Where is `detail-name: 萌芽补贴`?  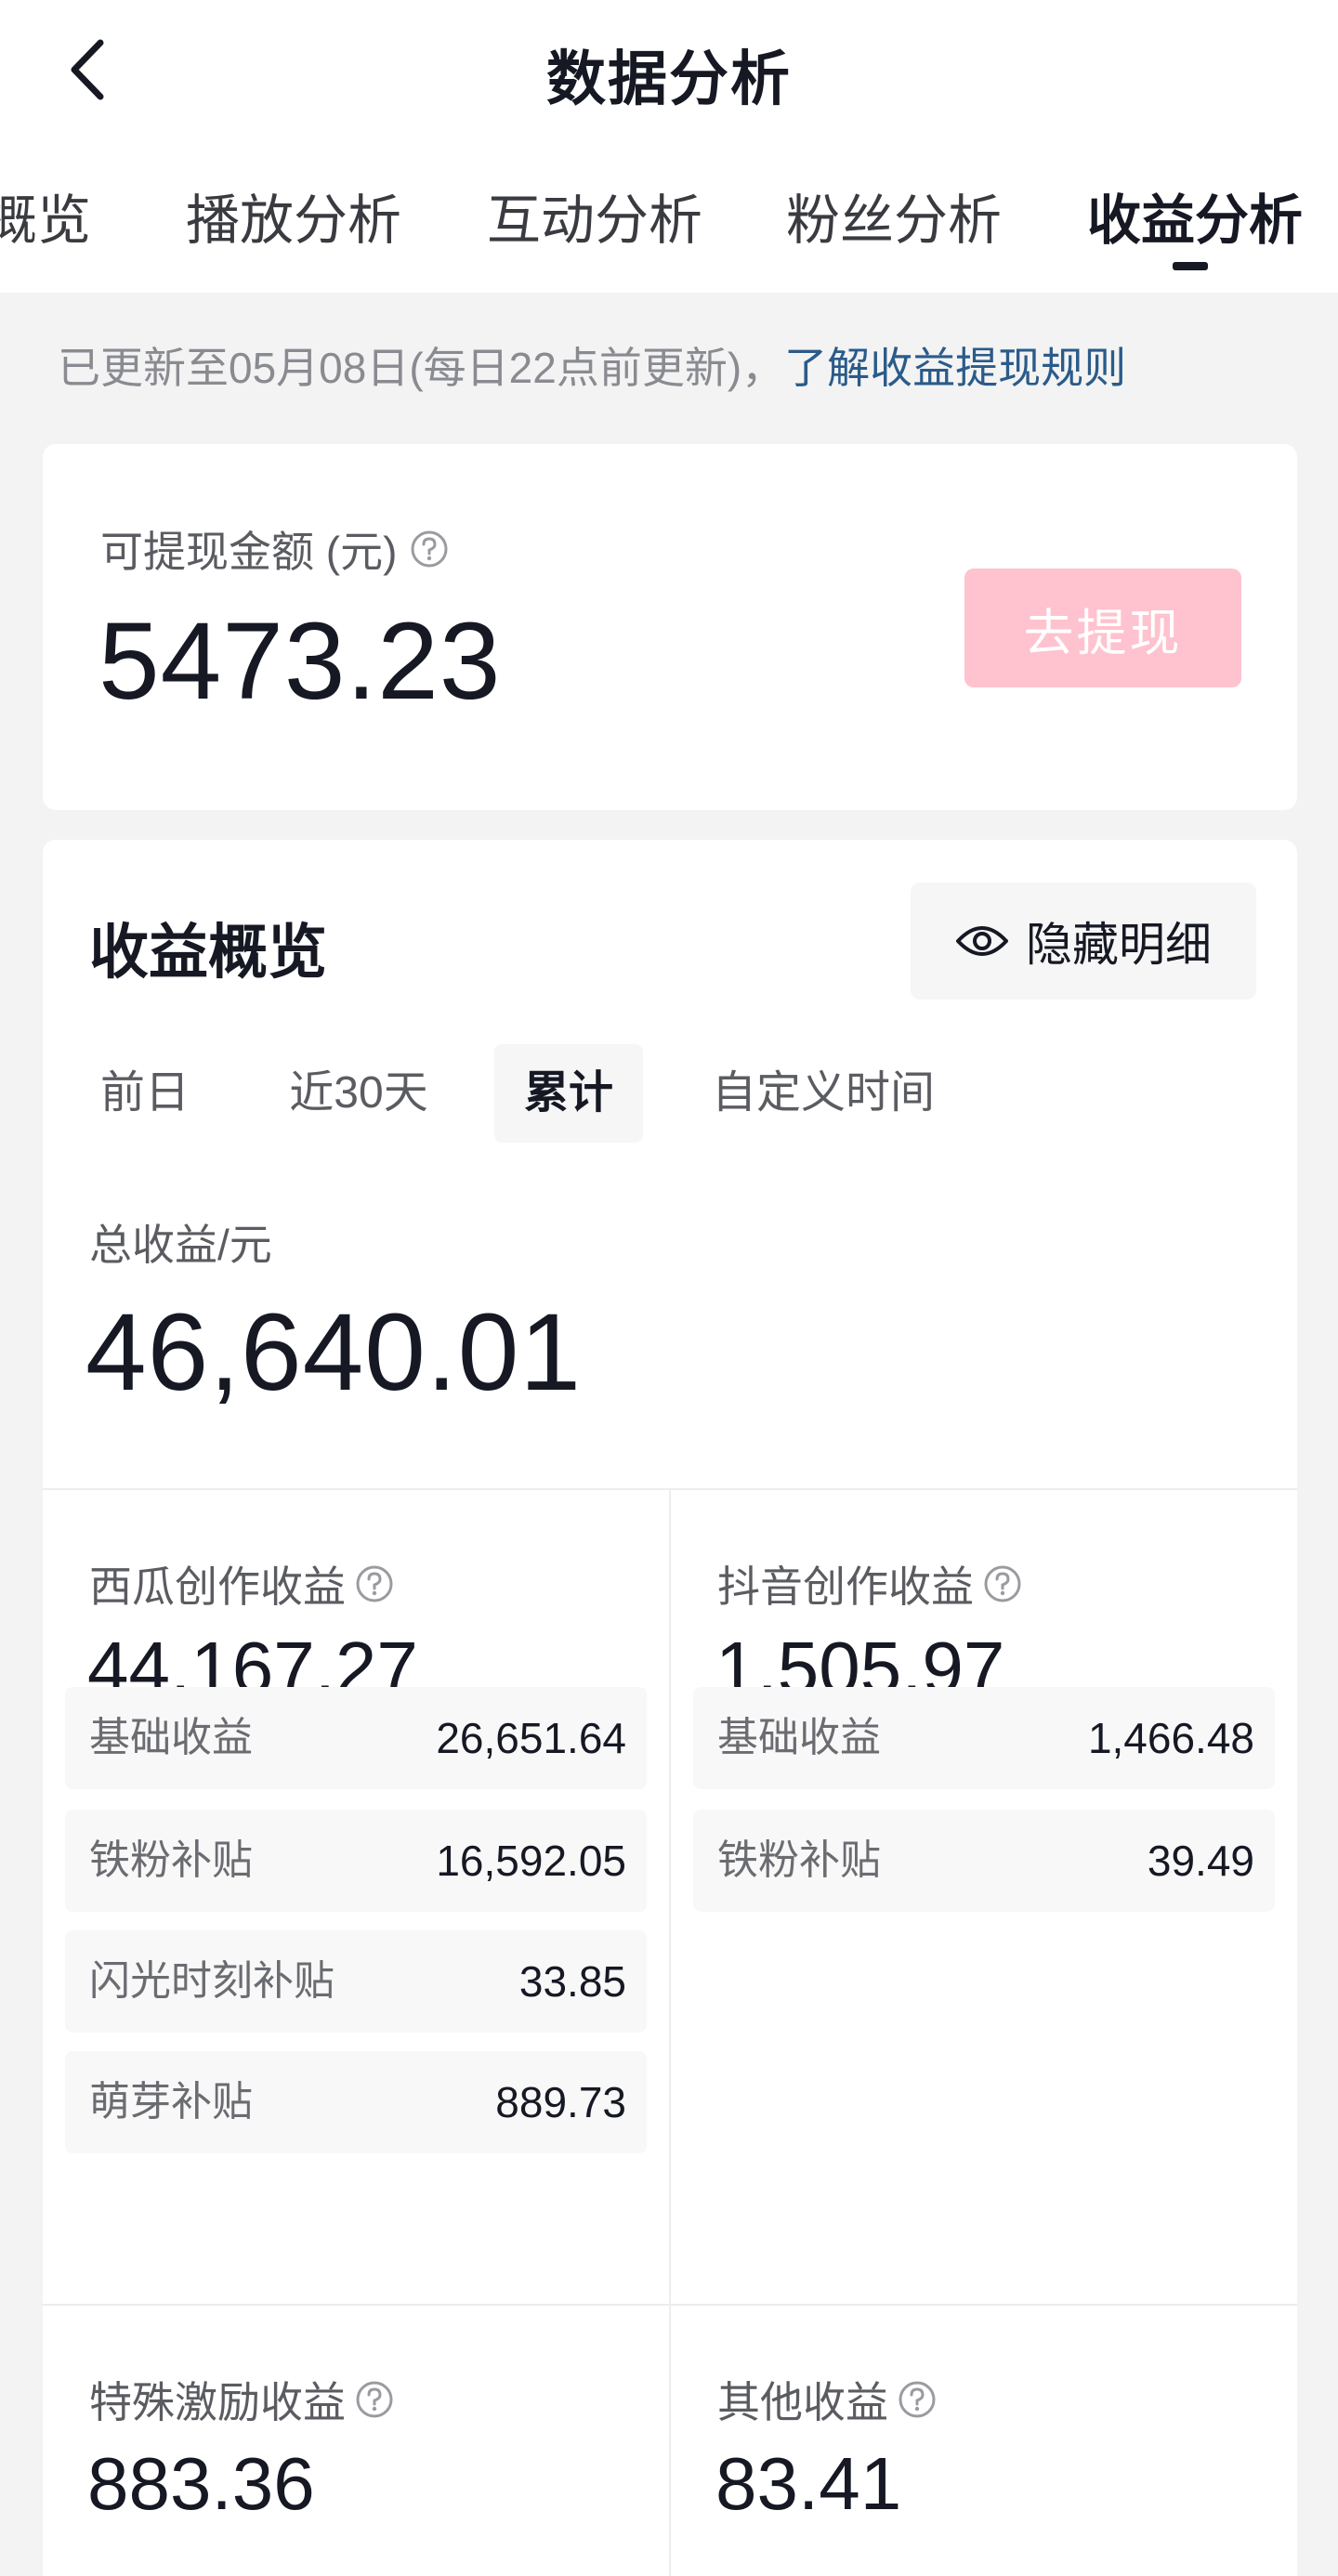 detail-name: 萌芽补贴 is located at coordinates (171, 2102).